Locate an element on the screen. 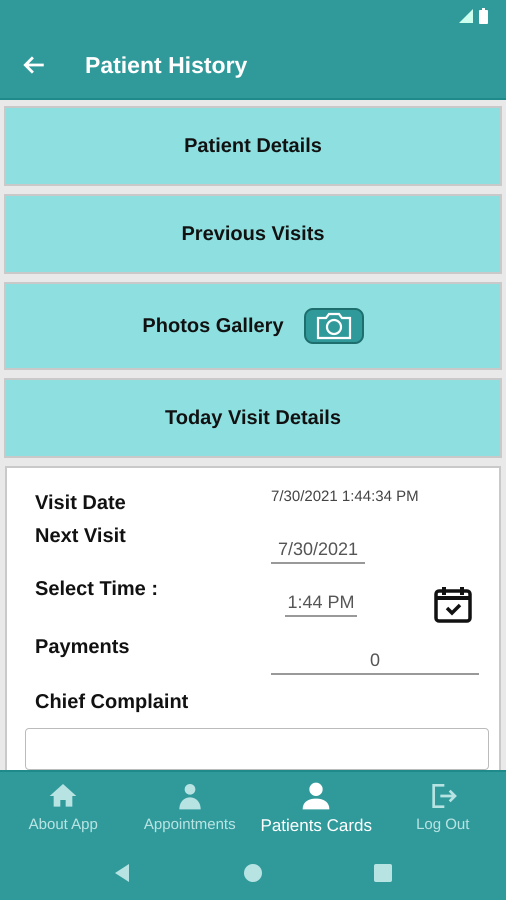  home-icon is located at coordinates (253, 872).